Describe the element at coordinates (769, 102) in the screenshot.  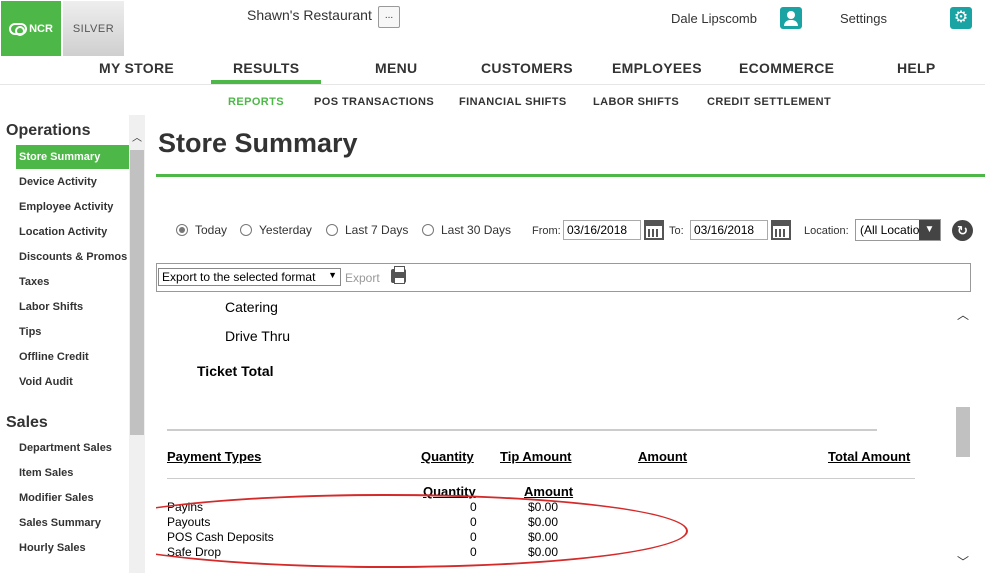
I see `subnav-credit-settlement: CREDIT SETTLEMENT` at that location.